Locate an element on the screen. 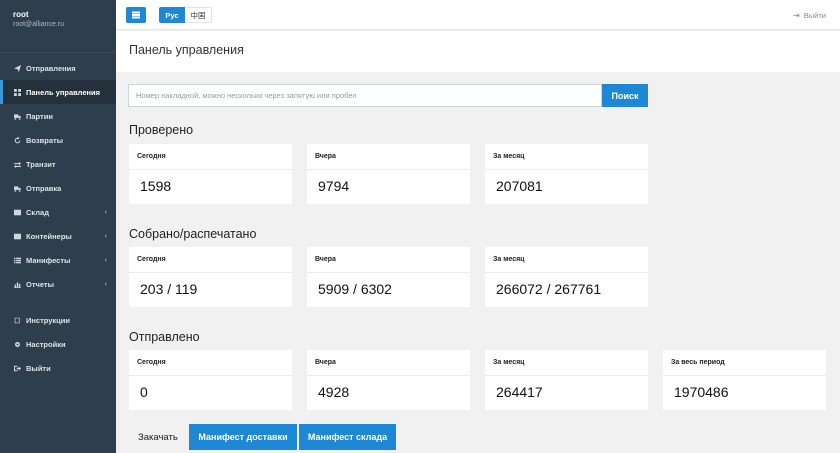  sidebar-item-label: Партии is located at coordinates (39, 116).